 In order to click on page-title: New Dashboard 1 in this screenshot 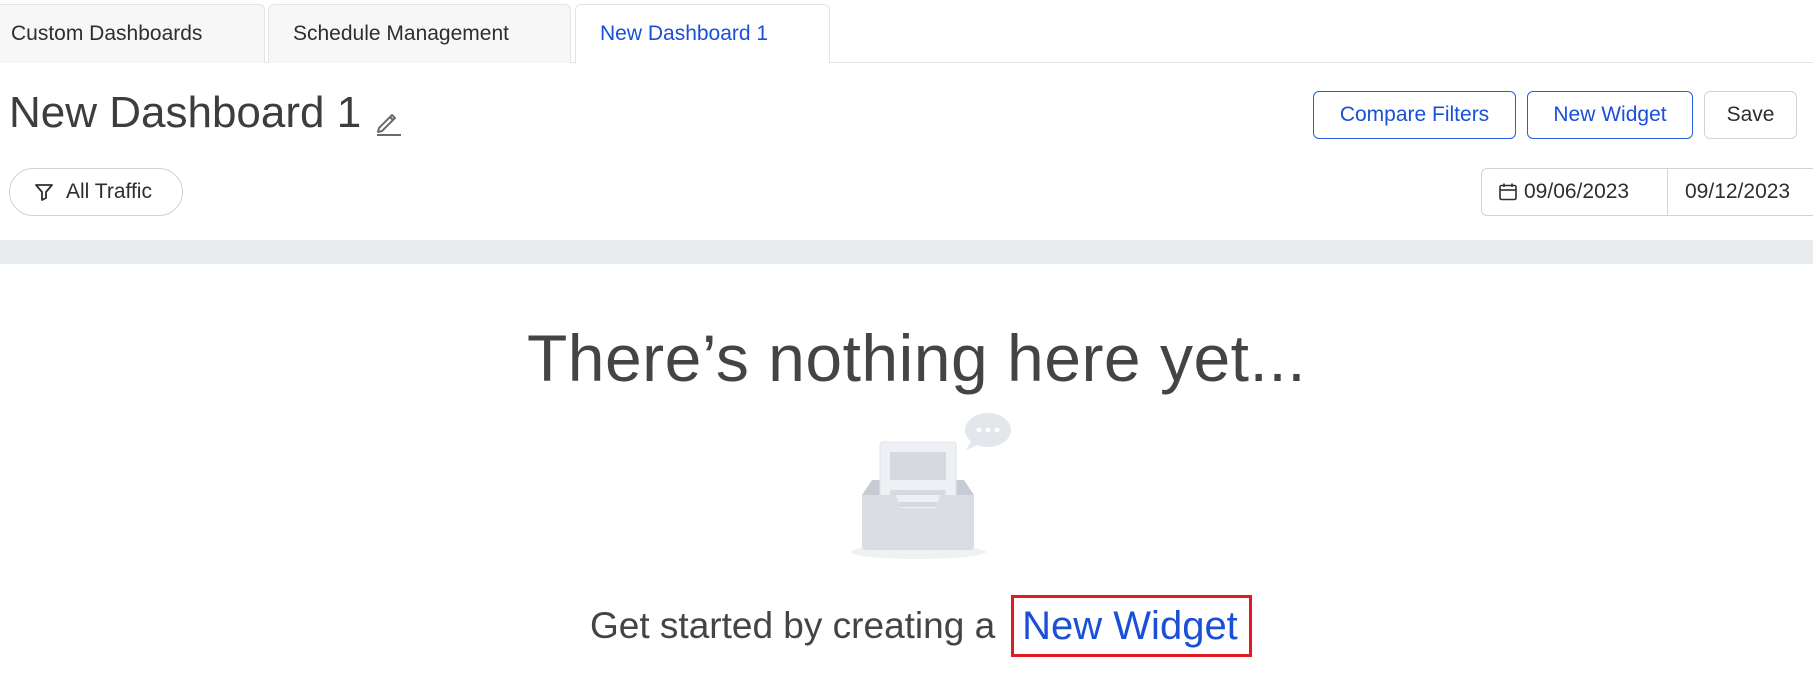, I will do `click(206, 113)`.